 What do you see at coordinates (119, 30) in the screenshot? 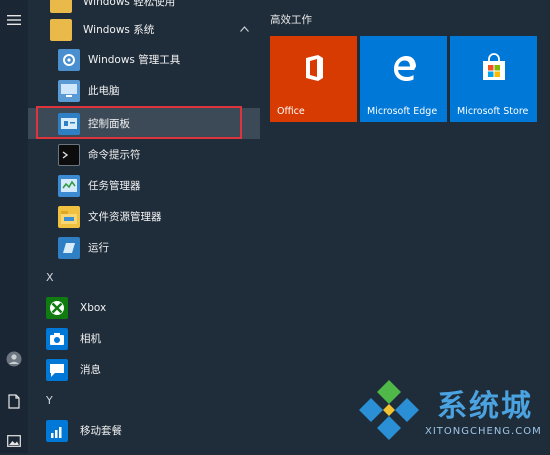
I see `group-label: Windows 系统` at bounding box center [119, 30].